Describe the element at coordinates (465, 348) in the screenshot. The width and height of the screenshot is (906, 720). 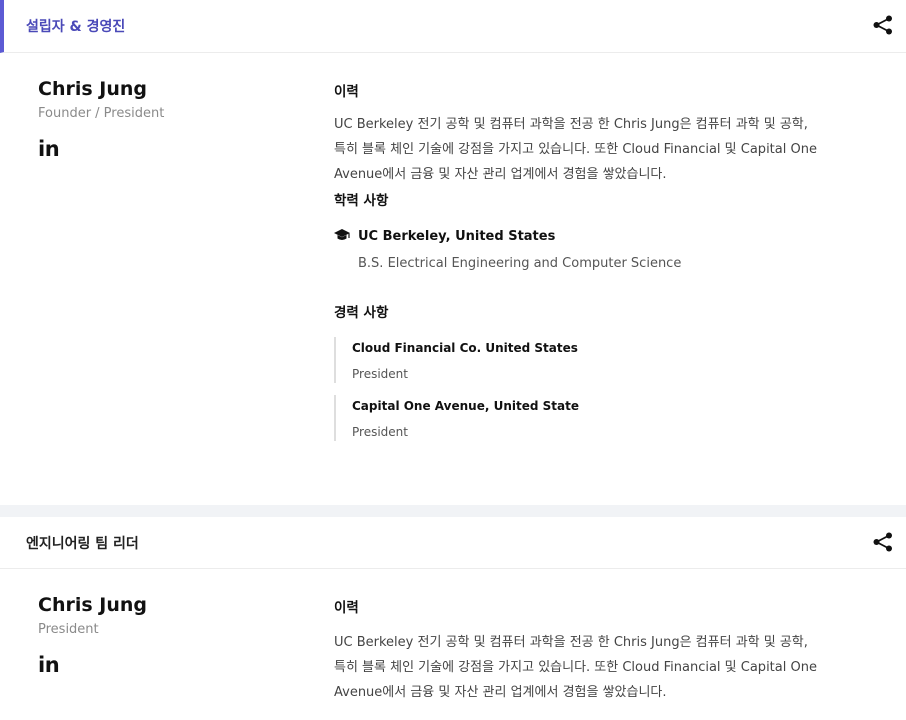
I see `career-company: Cloud Financial Co. United States` at that location.